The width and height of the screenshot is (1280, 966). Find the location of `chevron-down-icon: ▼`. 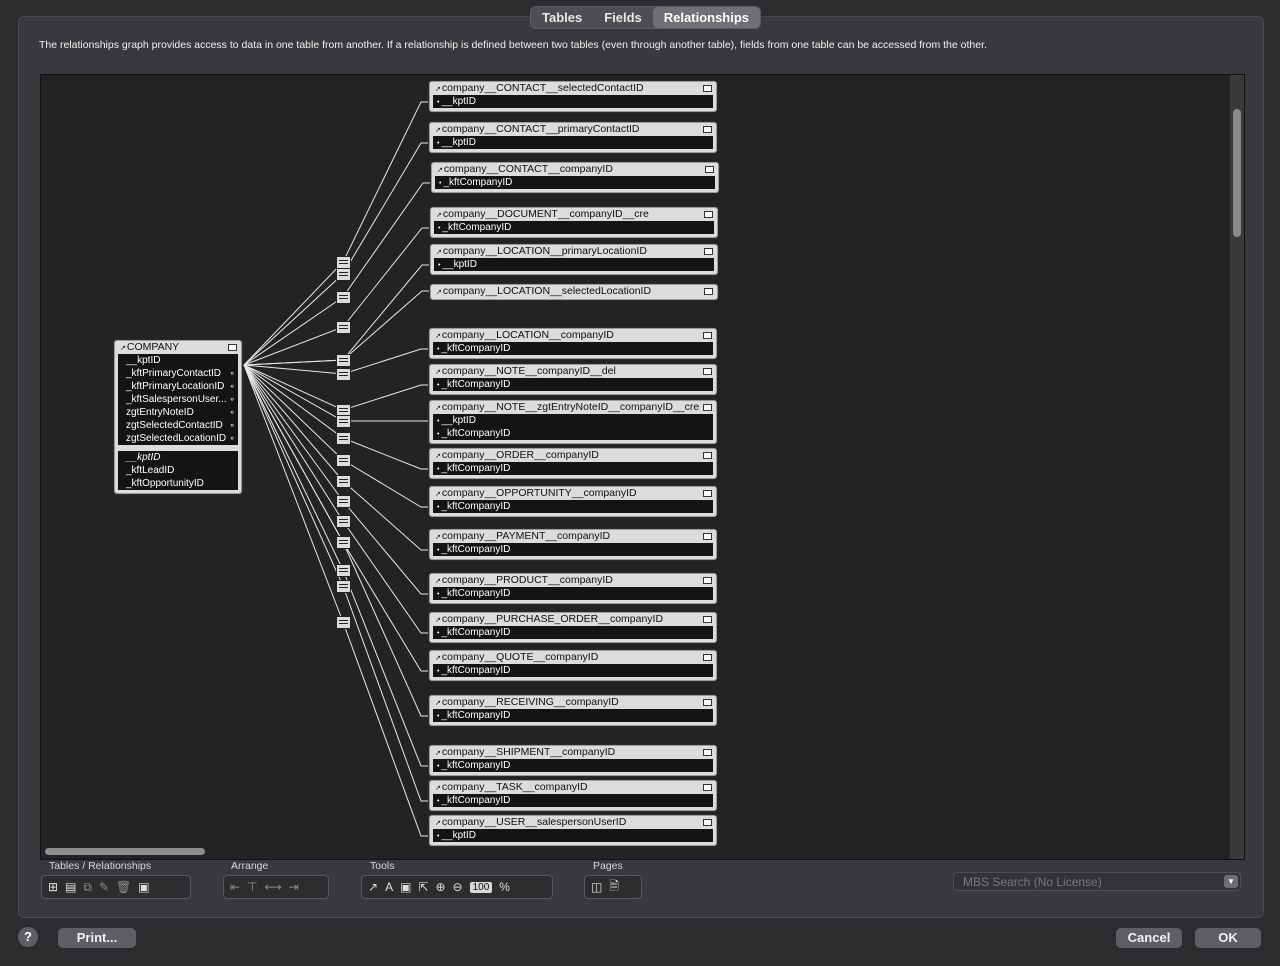

chevron-down-icon: ▼ is located at coordinates (1231, 881).